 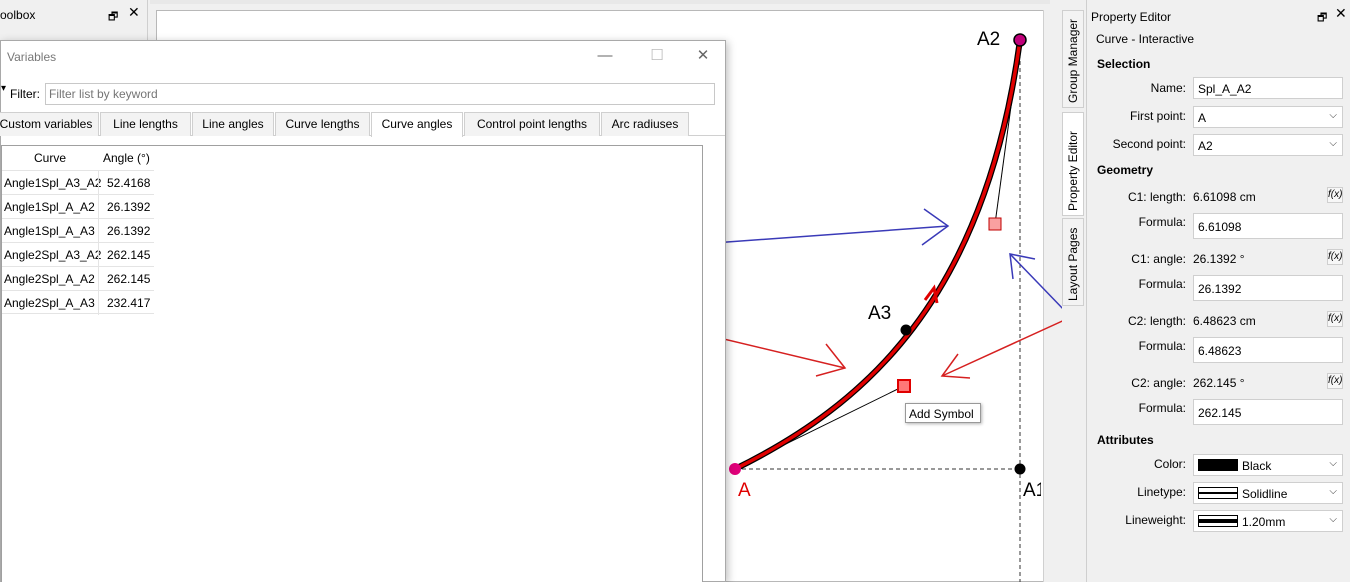 I want to click on table-row: Angle2Spl_A_A3 232.417, so click(x=78, y=302).